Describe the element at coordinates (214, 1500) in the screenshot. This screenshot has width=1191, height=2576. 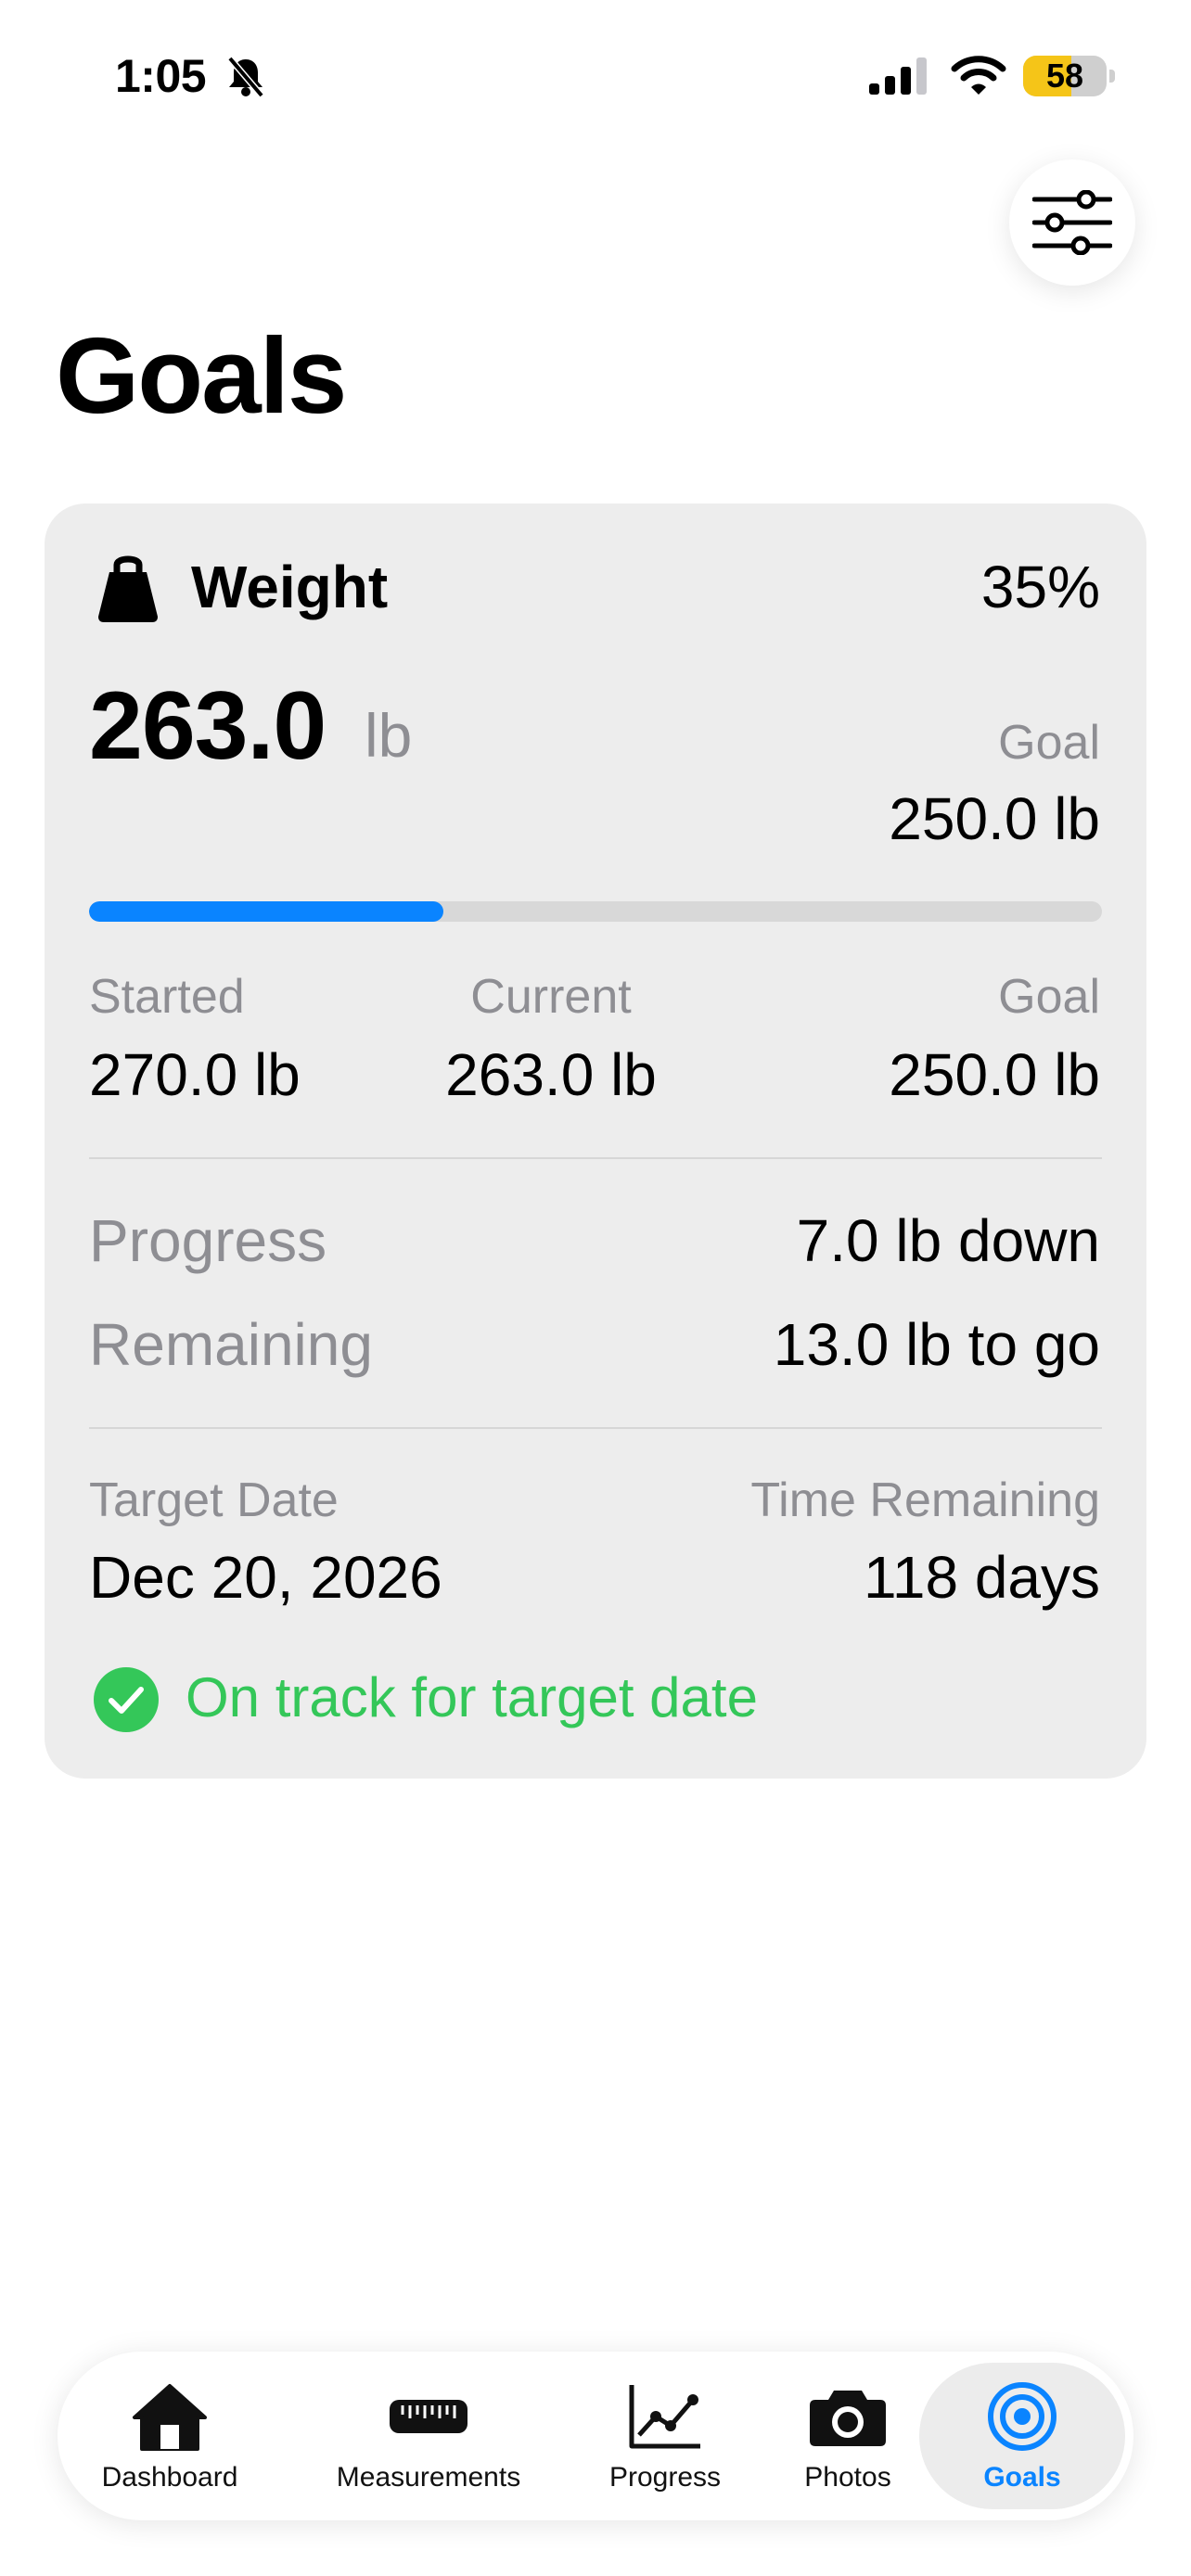
I see `target-date-label: Target Date` at that location.